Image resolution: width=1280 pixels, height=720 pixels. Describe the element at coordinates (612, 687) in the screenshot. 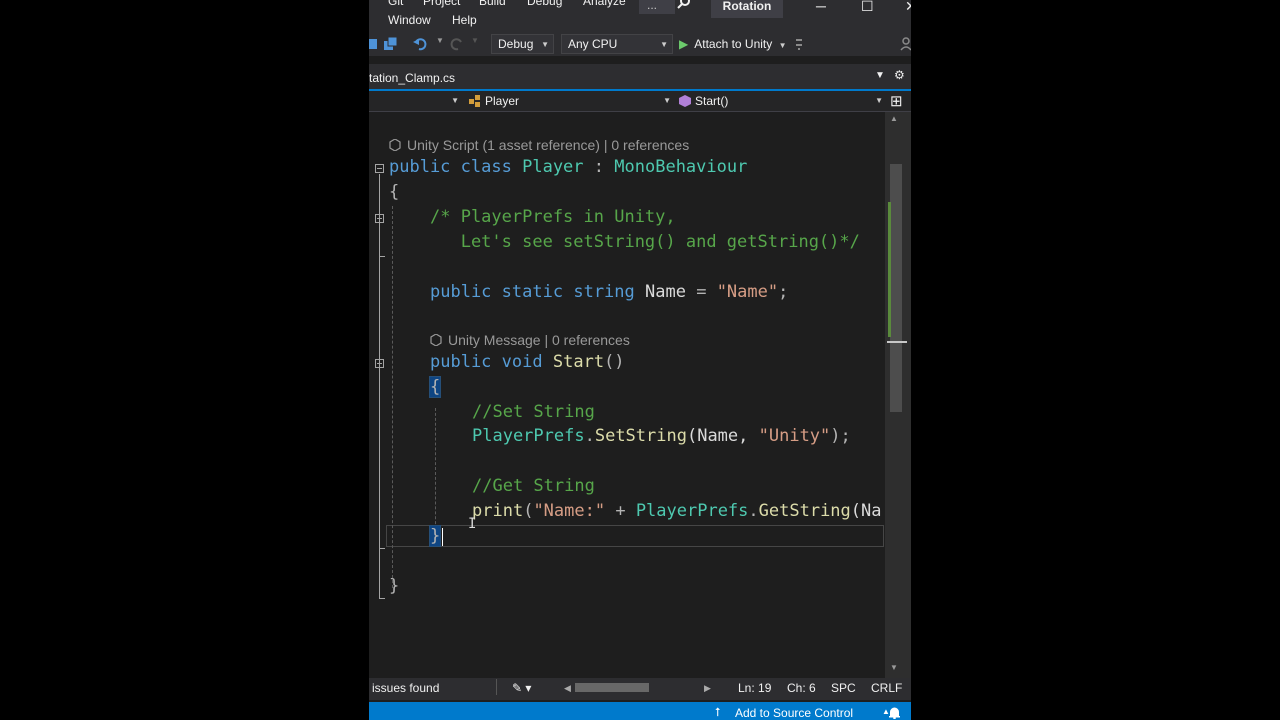

I see `horizontal-scrollbar-thumb` at that location.